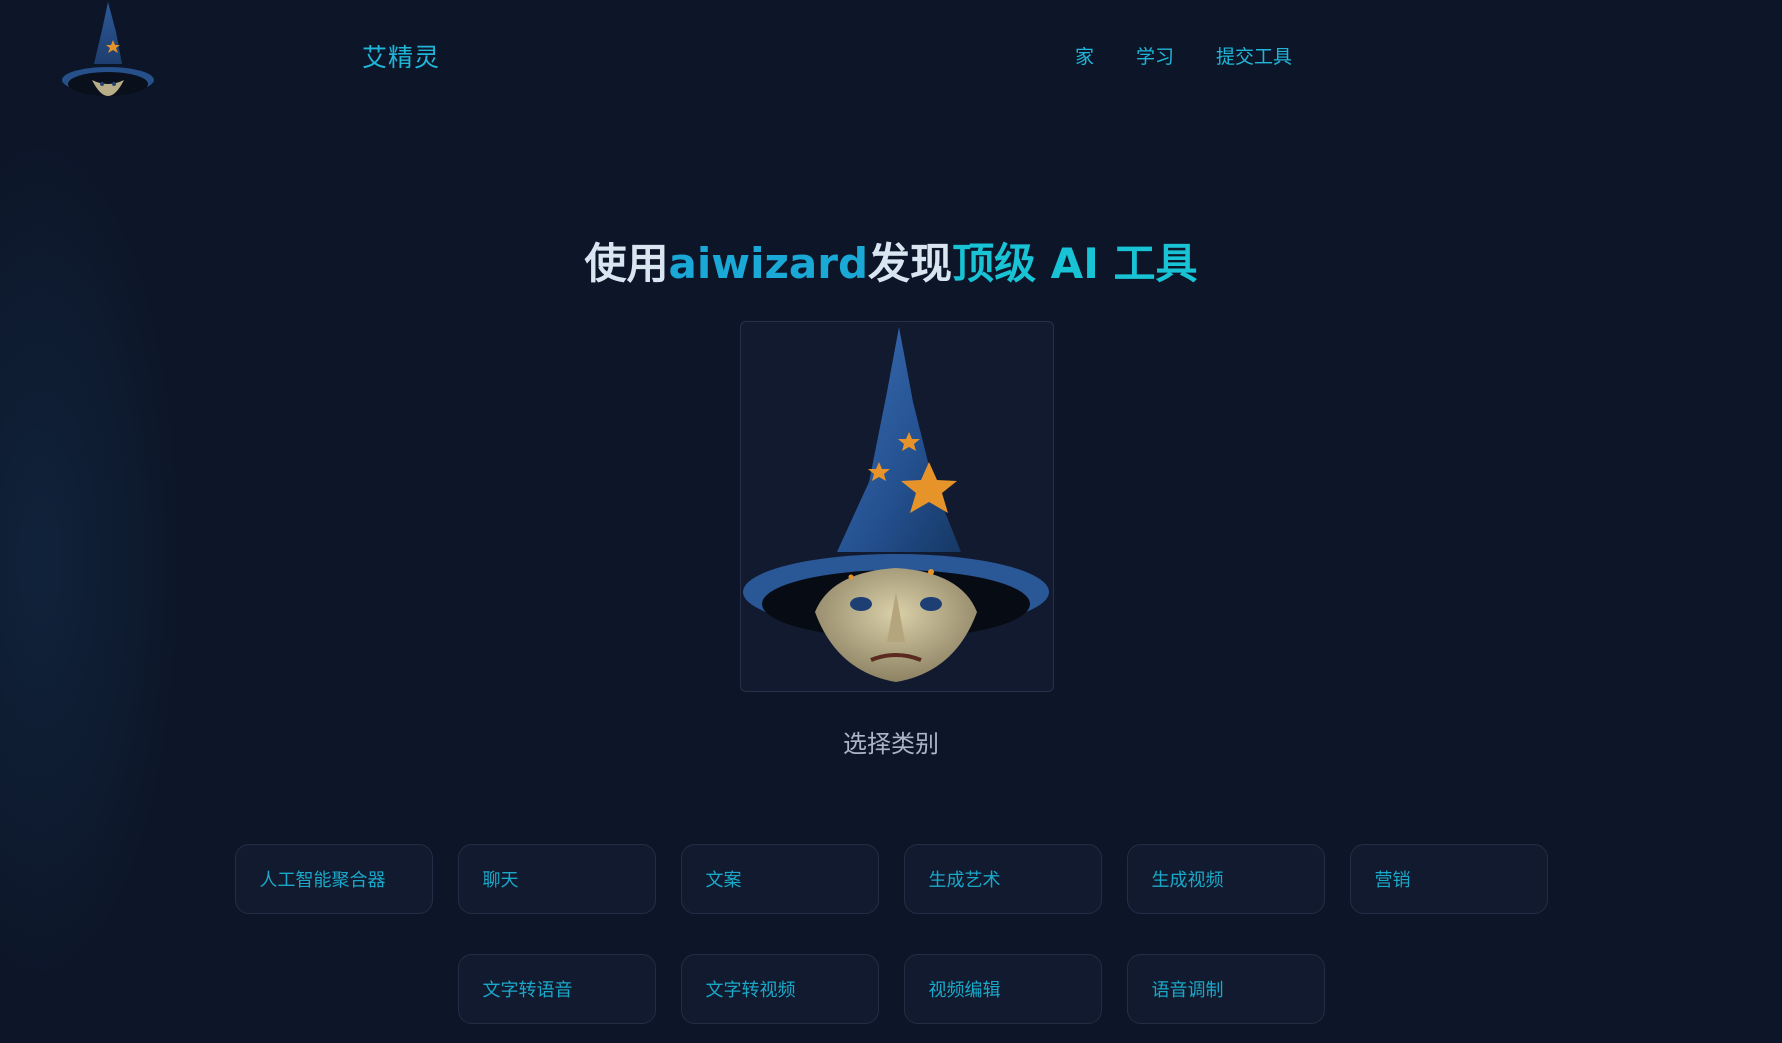 The height and width of the screenshot is (1043, 1782). Describe the element at coordinates (556, 879) in the screenshot. I see `category-chat: 聊天` at that location.